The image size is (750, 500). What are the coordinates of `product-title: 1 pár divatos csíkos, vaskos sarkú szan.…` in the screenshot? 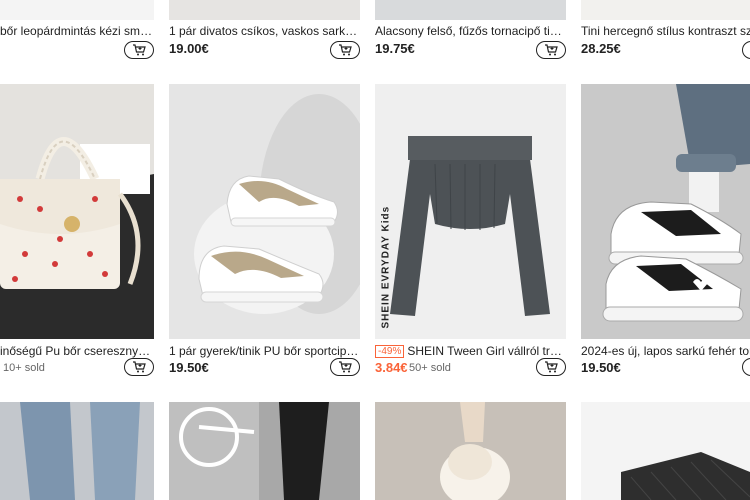 It's located at (264, 31).